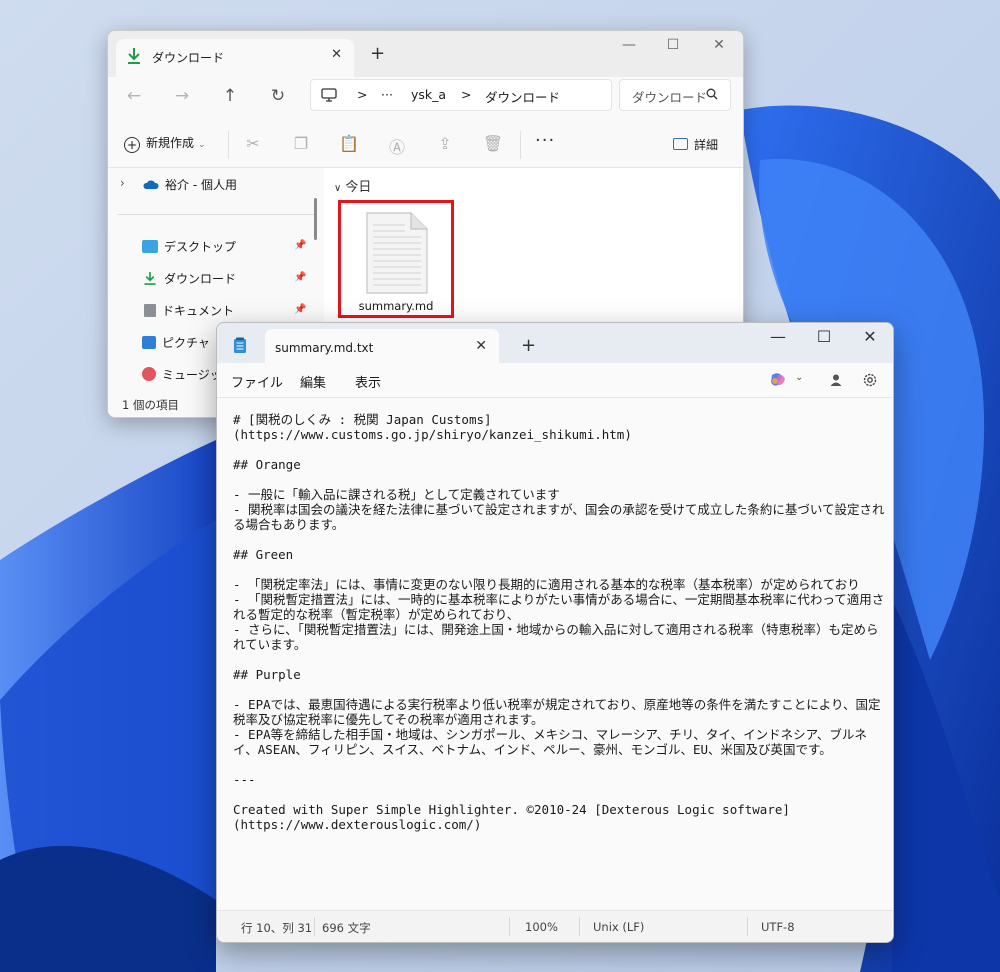 This screenshot has height=972, width=1000. I want to click on file-name: summary.md, so click(396, 306).